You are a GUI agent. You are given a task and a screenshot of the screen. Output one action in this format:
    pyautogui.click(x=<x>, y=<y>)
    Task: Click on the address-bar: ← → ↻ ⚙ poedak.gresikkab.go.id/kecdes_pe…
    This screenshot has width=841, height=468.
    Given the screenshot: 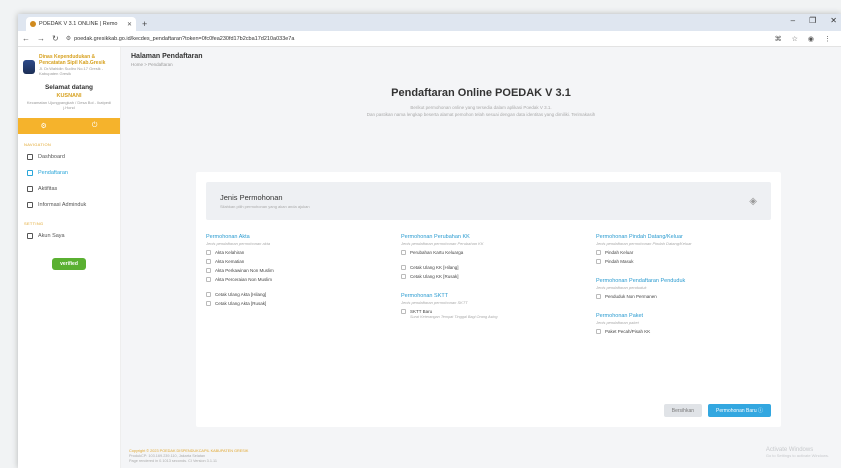 What is the action you would take?
    pyautogui.click(x=429, y=39)
    